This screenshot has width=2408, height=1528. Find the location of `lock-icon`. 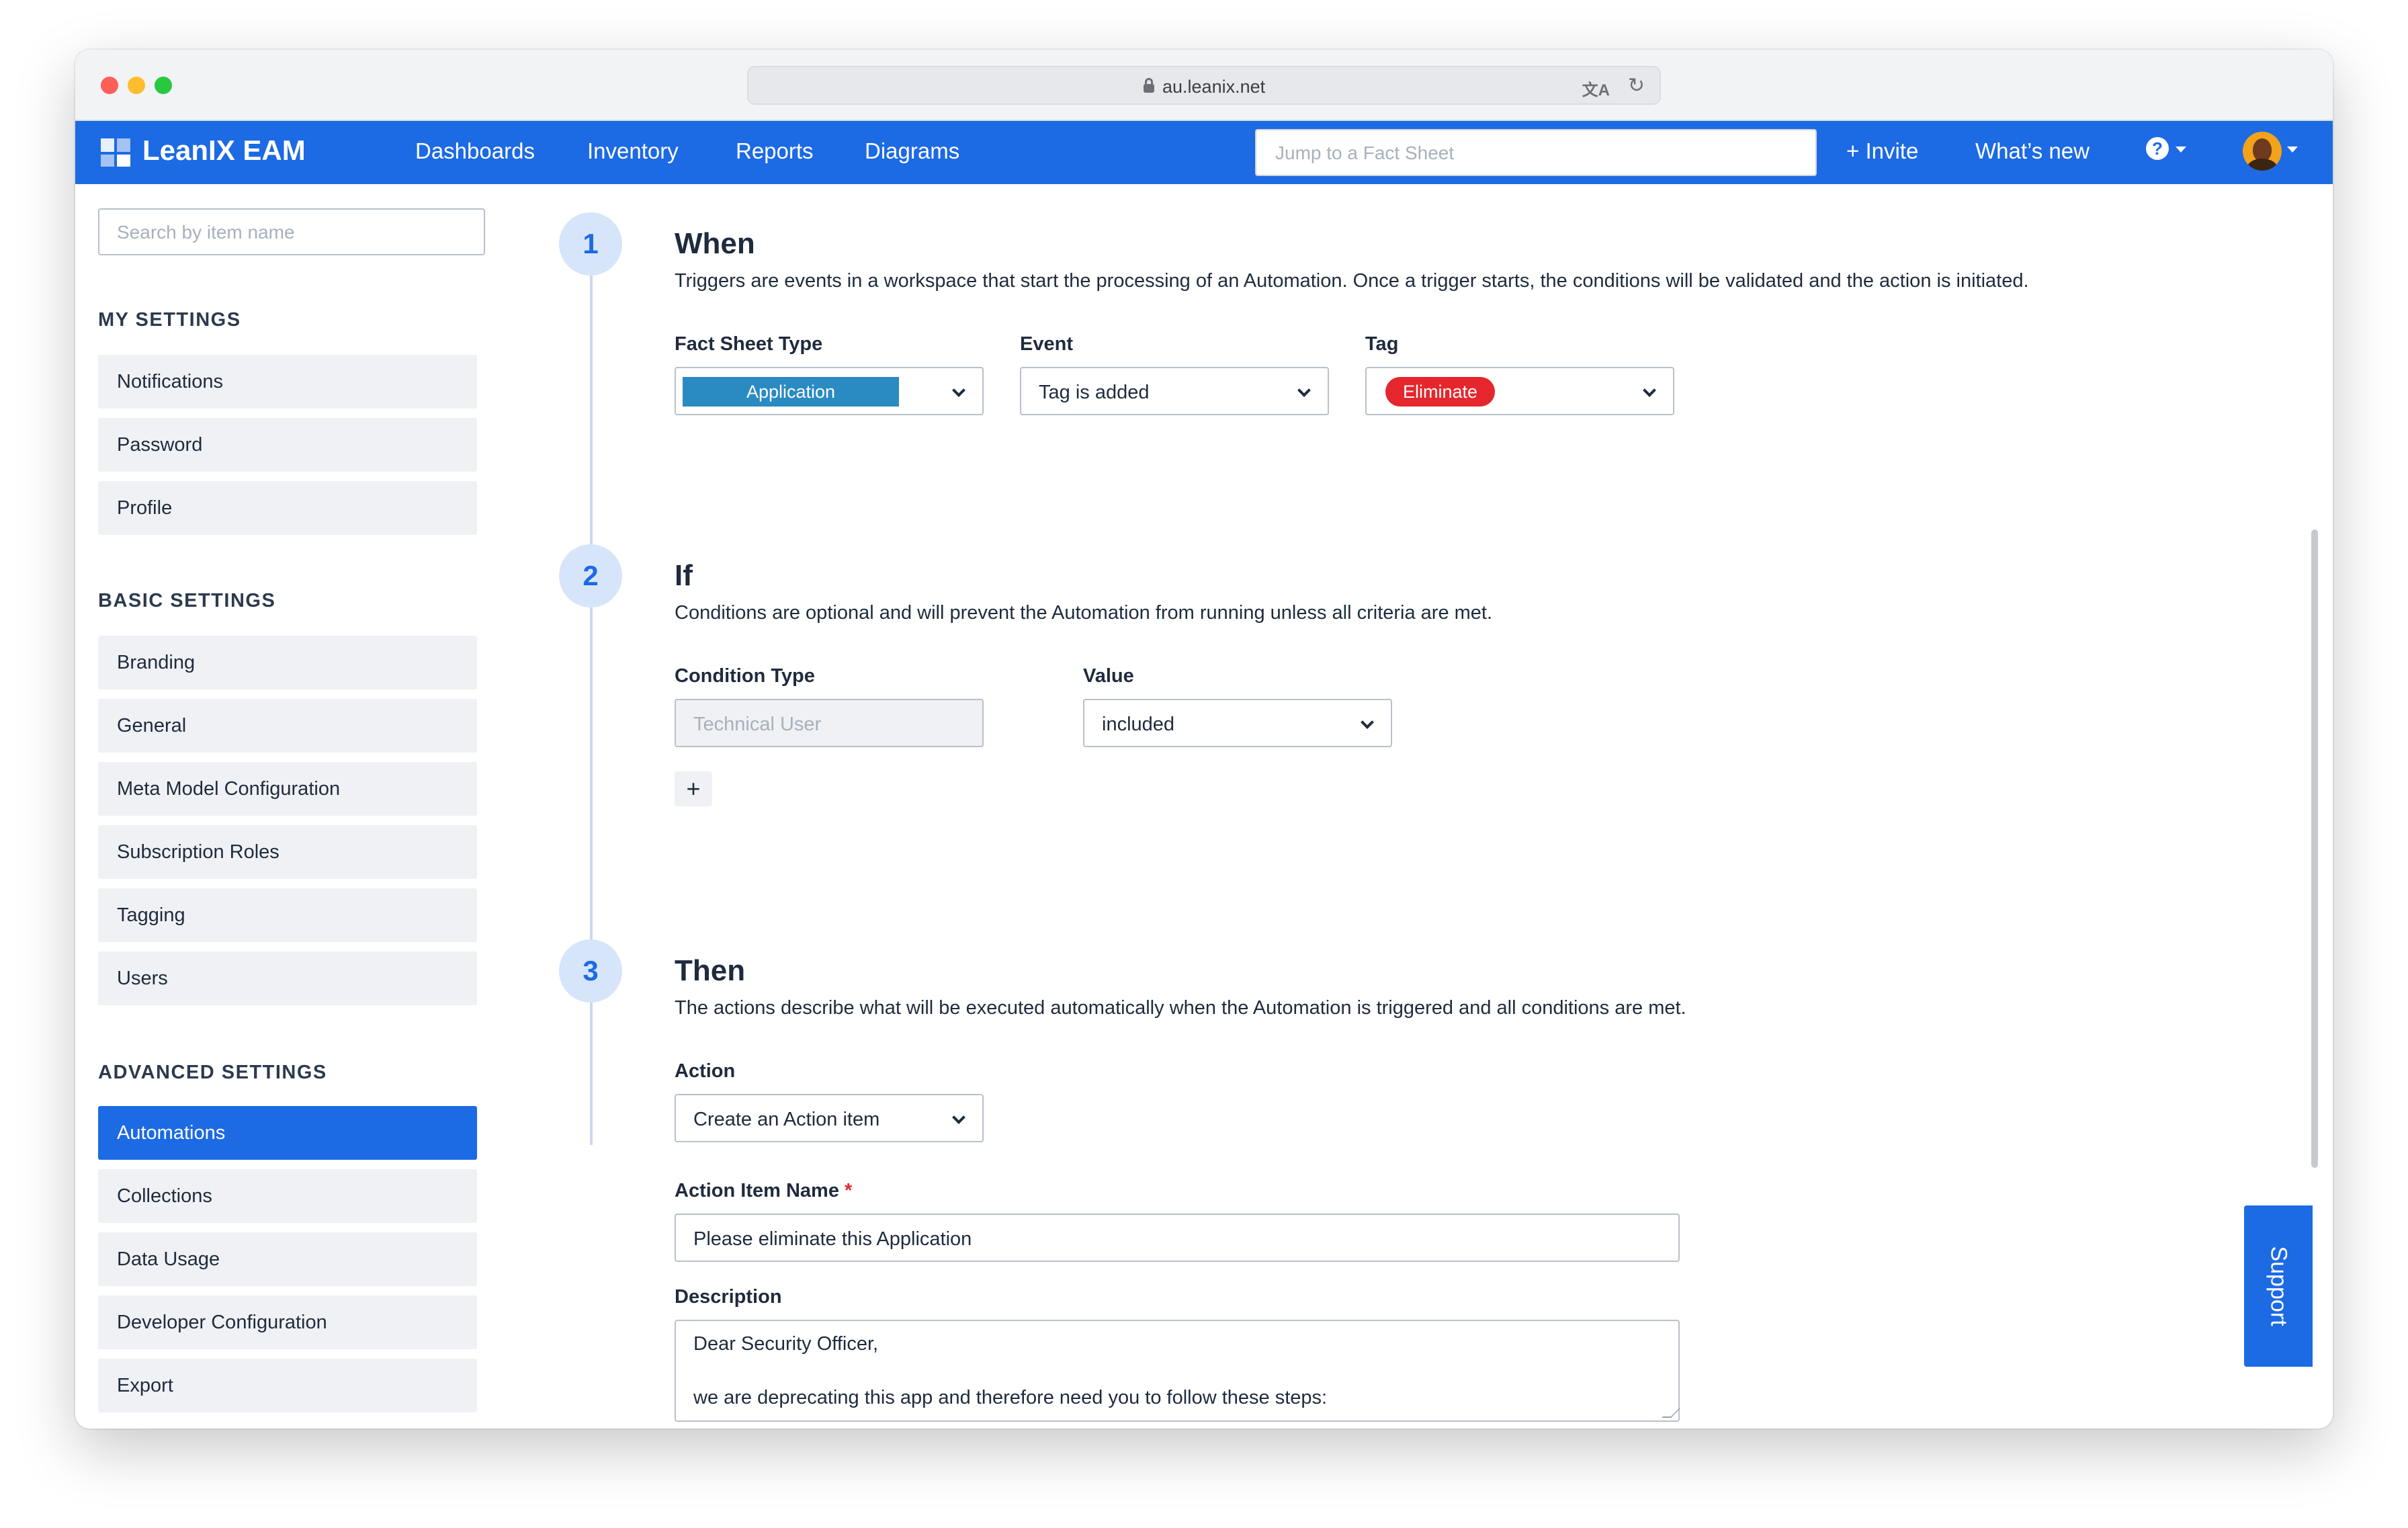

lock-icon is located at coordinates (1149, 86).